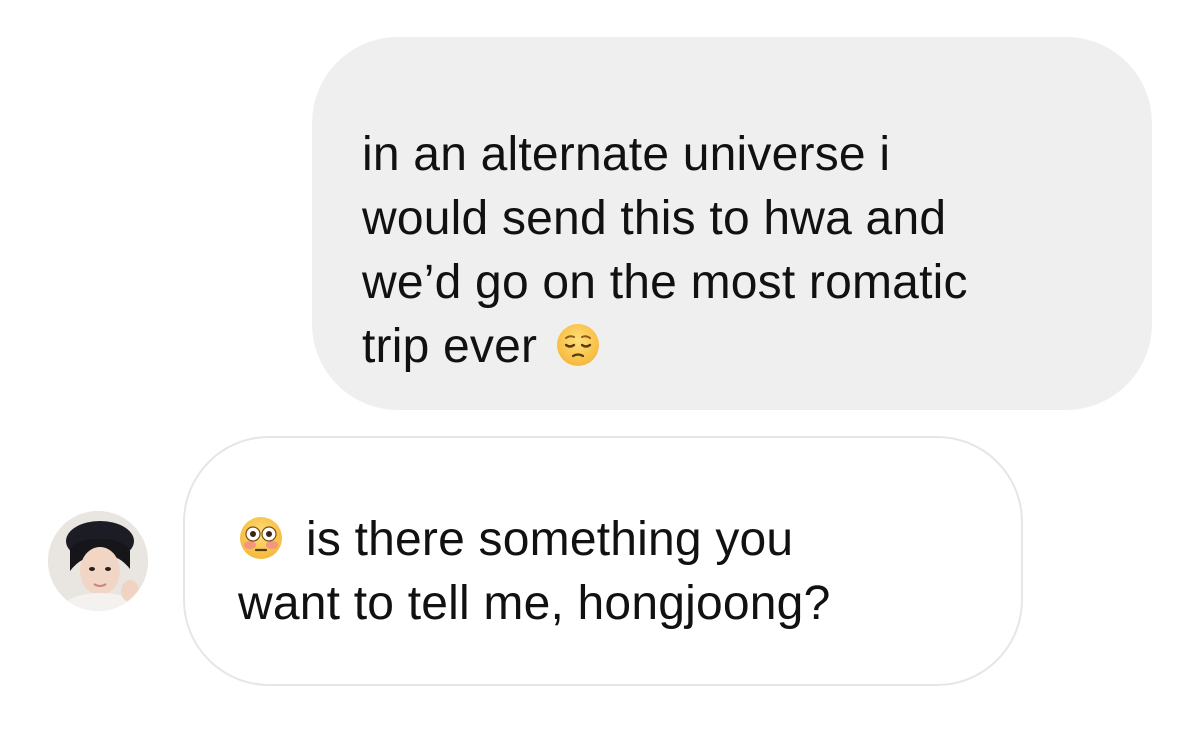 Image resolution: width=1200 pixels, height=733 pixels. I want to click on avatar-photo, so click(98, 561).